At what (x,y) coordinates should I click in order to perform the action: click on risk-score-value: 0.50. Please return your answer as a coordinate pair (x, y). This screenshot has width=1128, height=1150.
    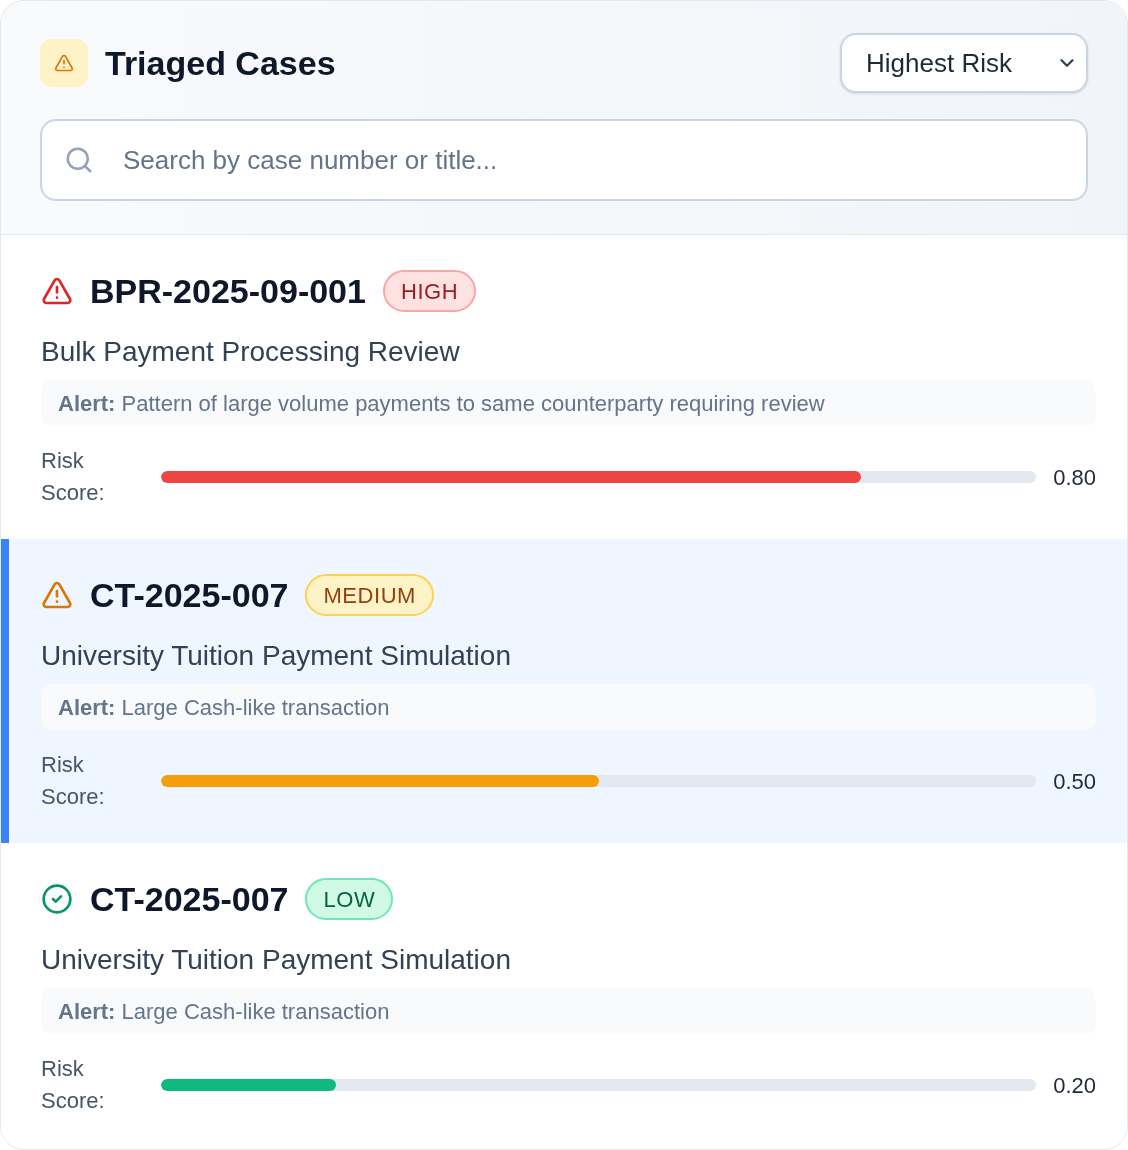
    Looking at the image, I should click on (1074, 781).